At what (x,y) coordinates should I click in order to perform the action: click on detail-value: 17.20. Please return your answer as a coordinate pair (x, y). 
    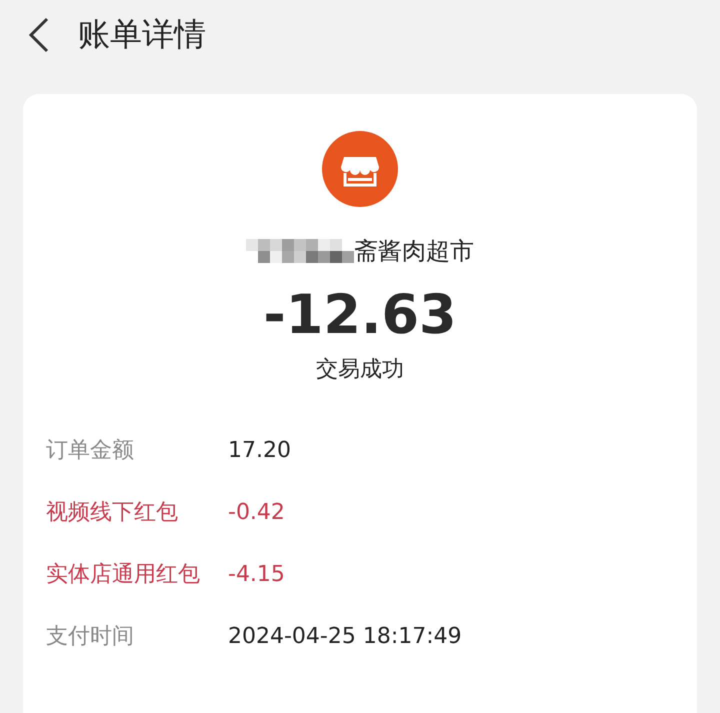
    Looking at the image, I should click on (259, 451).